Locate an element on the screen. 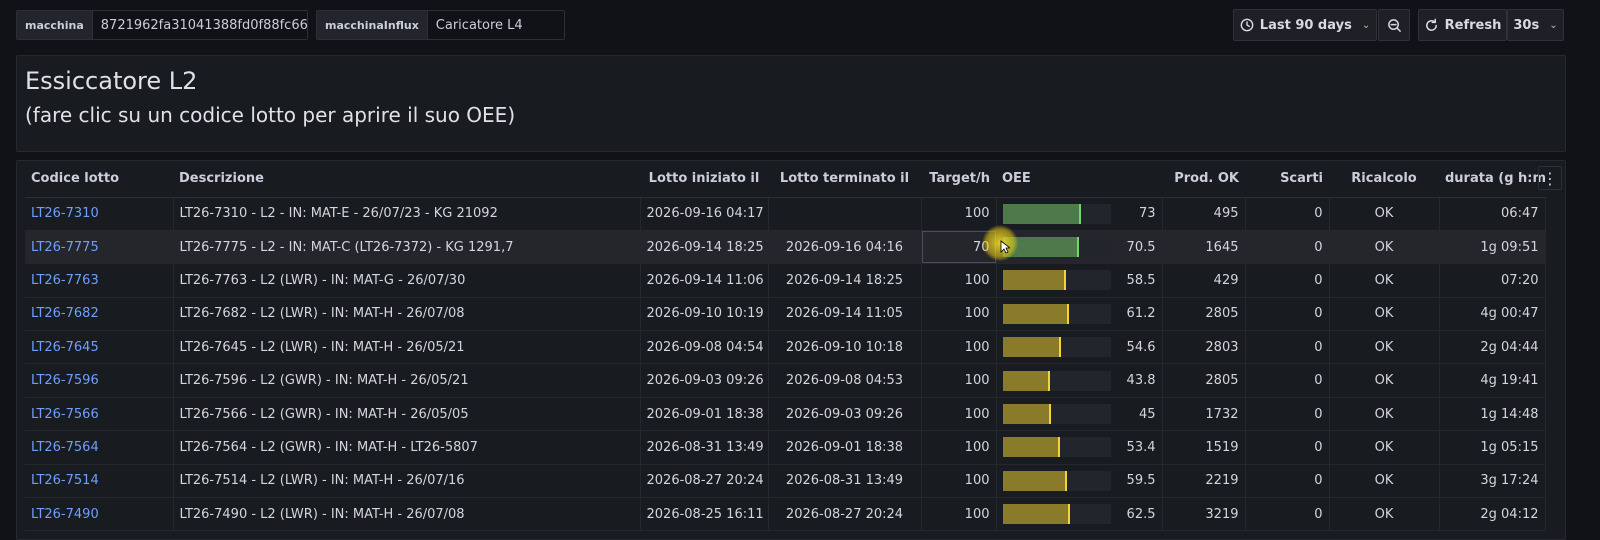 This screenshot has width=1600, height=540. oee-cell: 59.5 is located at coordinates (1079, 481).